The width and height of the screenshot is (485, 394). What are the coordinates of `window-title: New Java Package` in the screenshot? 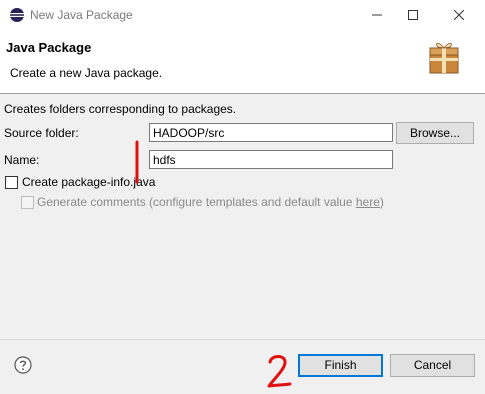 It's located at (81, 15).